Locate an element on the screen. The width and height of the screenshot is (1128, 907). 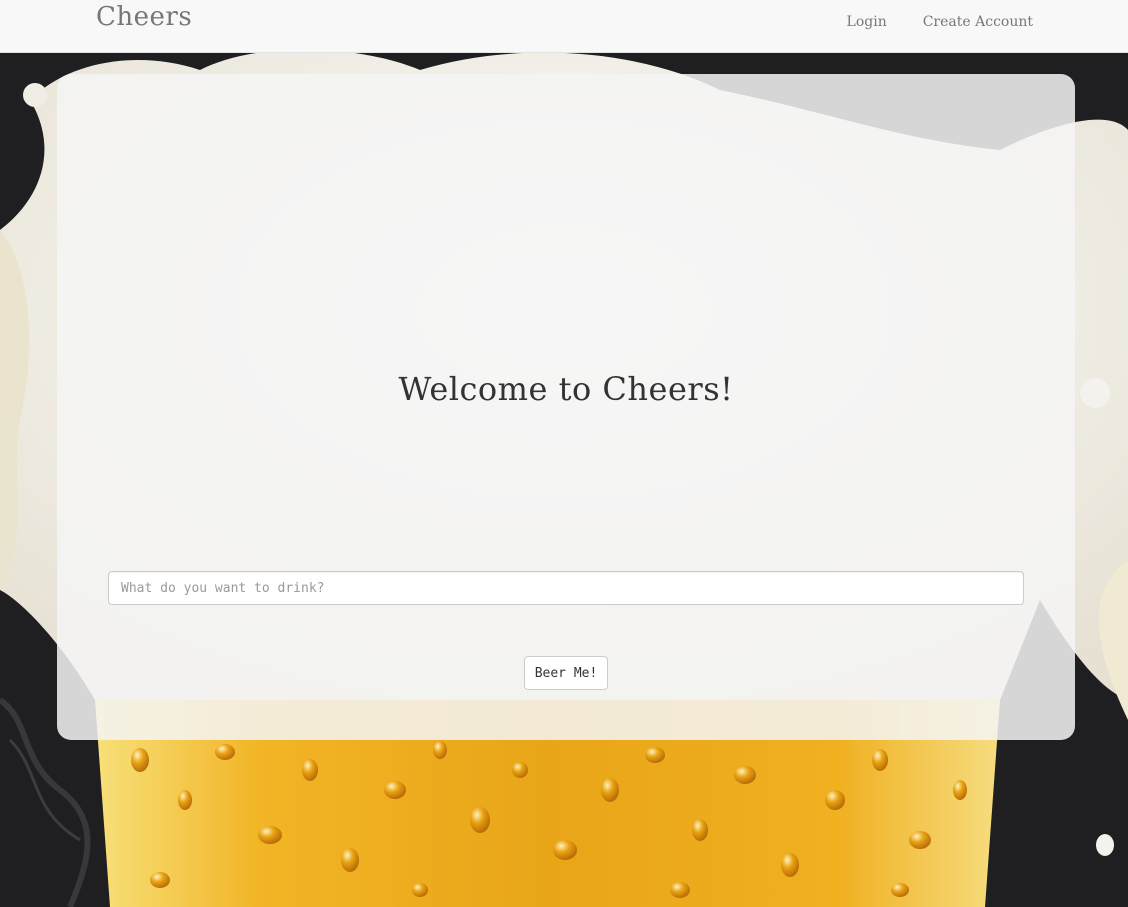
create-account-link: Create Account is located at coordinates (978, 22).